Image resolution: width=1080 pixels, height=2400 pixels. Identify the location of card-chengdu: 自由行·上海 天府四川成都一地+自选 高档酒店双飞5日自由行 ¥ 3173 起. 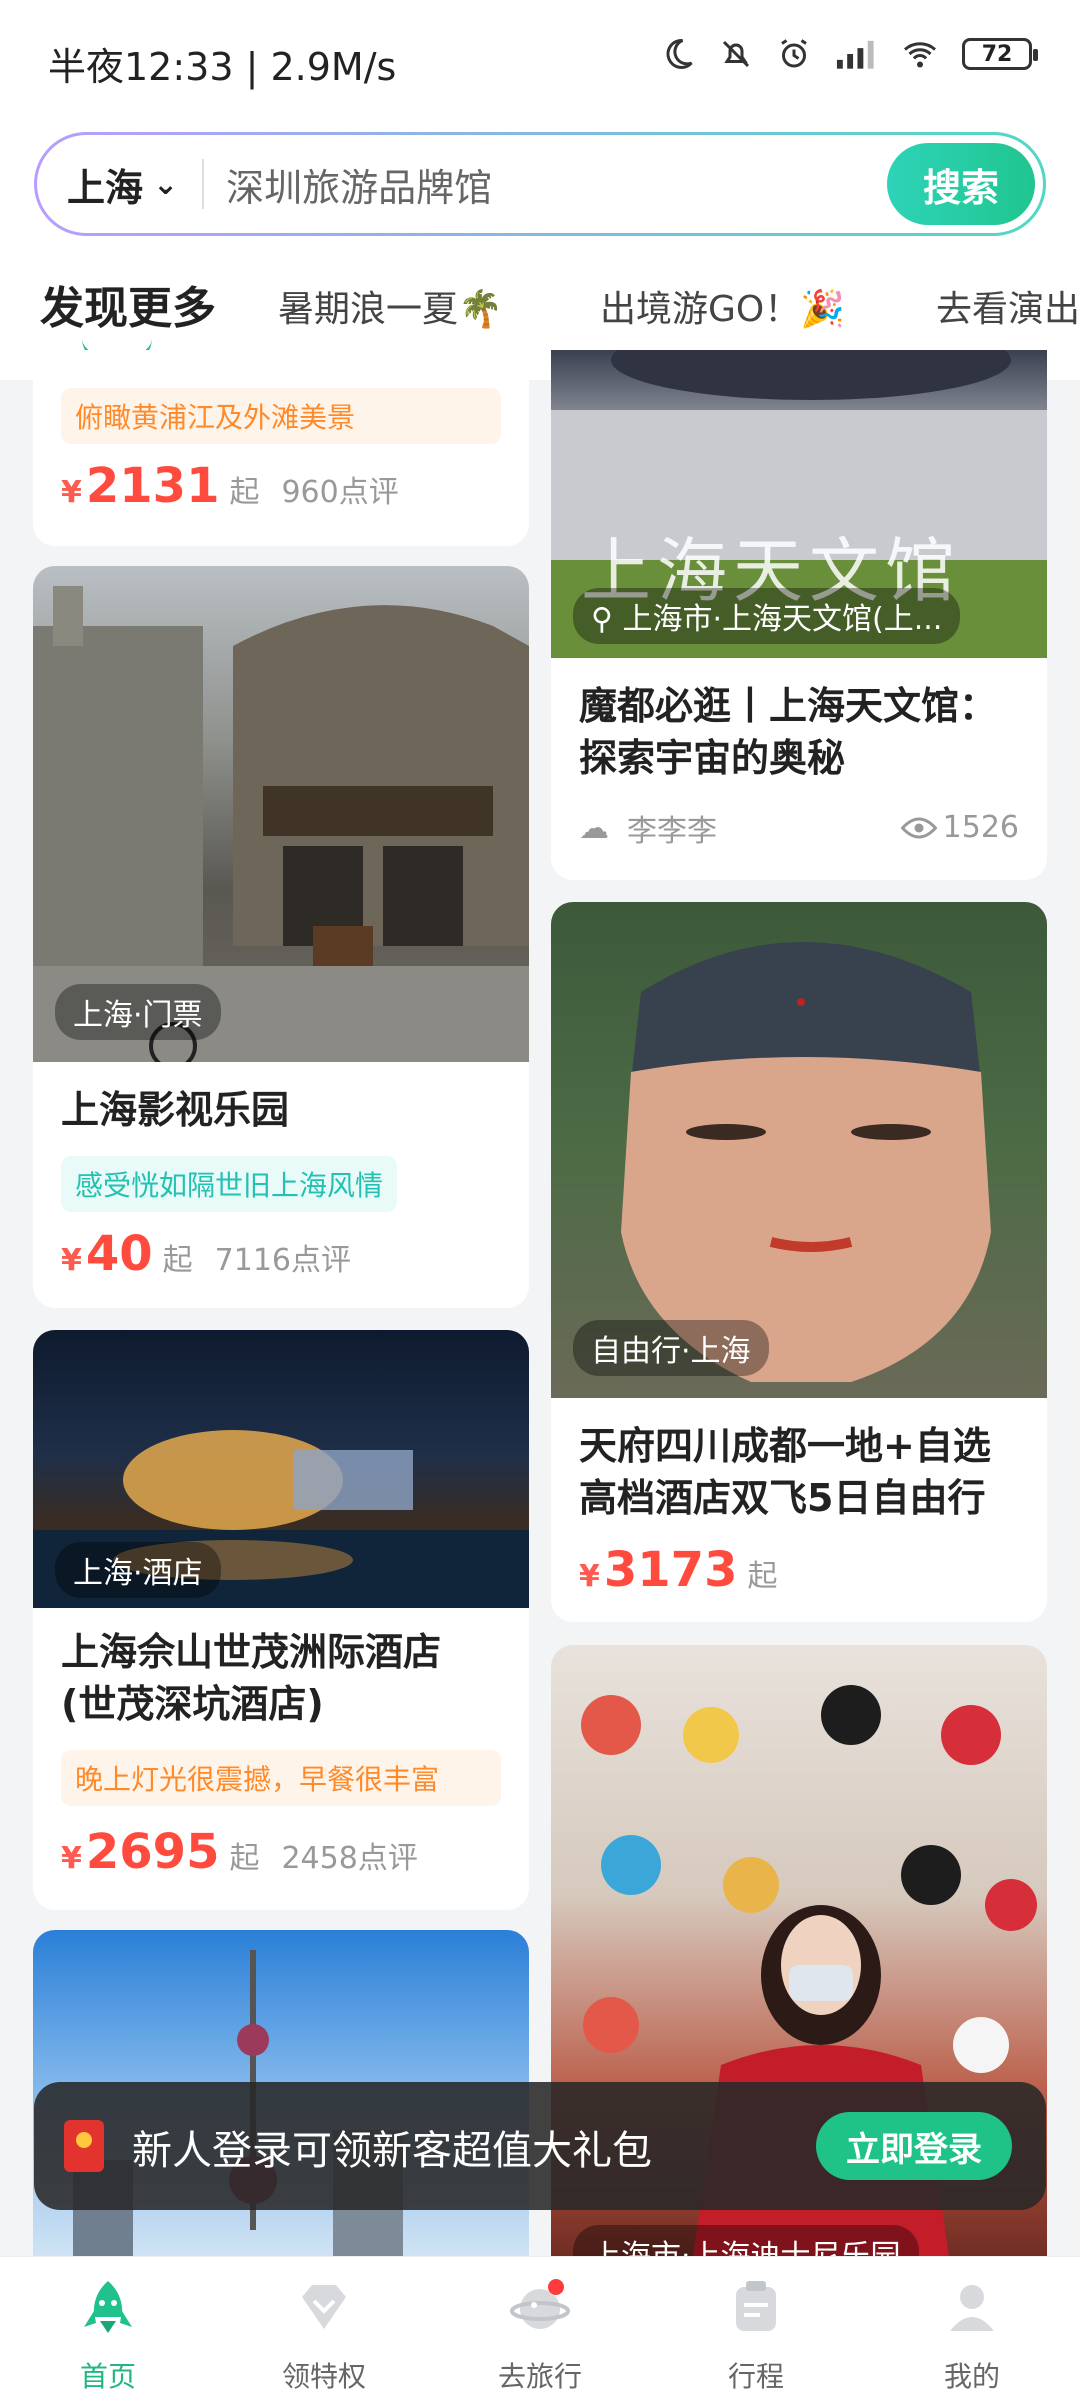
(799, 1262).